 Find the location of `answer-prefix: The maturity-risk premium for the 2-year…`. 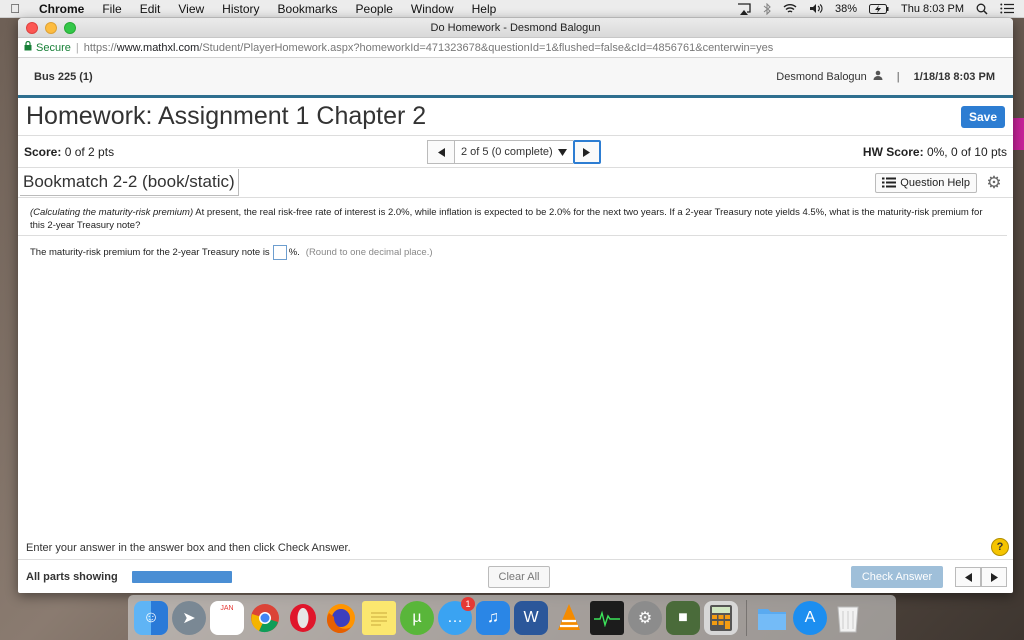

answer-prefix: The maturity-risk premium for the 2-year… is located at coordinates (150, 252).